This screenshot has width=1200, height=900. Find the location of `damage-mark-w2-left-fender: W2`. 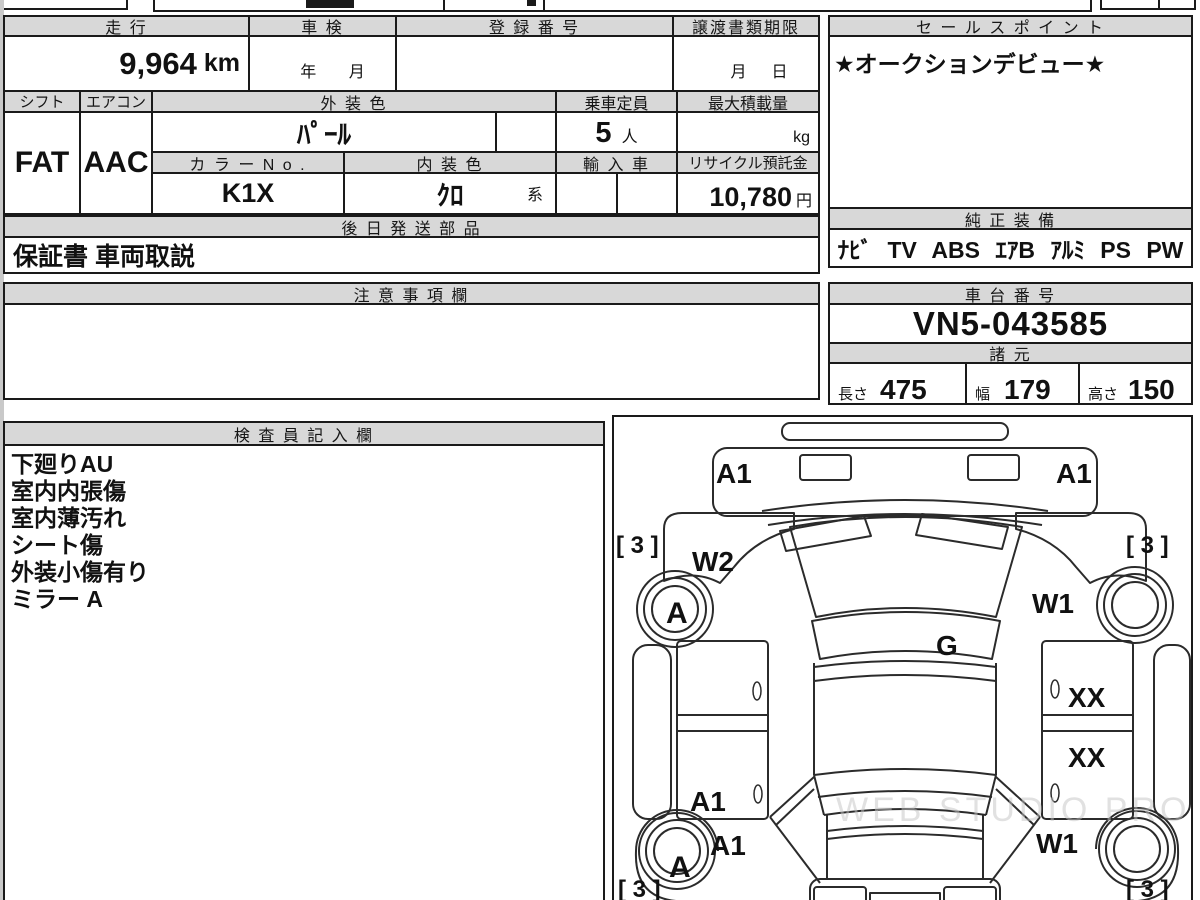

damage-mark-w2-left-fender: W2 is located at coordinates (713, 561).